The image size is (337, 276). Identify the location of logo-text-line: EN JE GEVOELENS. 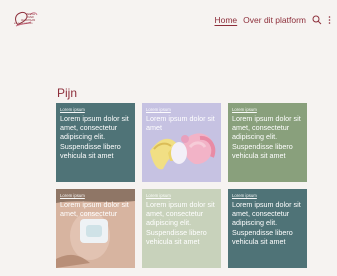
(23, 24).